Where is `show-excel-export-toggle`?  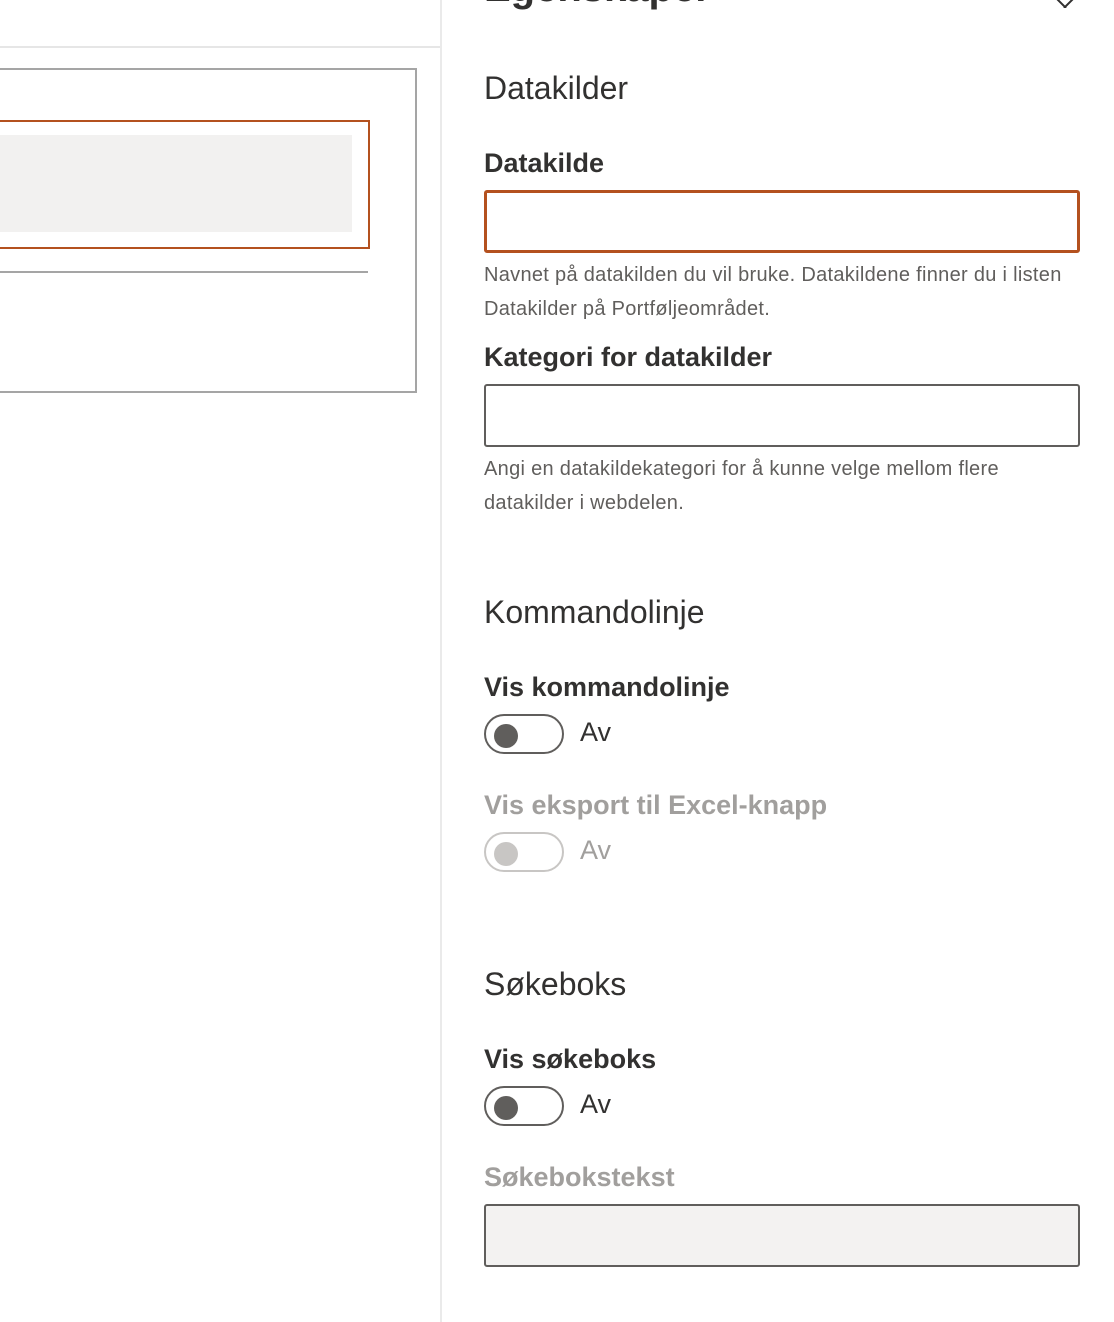
show-excel-export-toggle is located at coordinates (524, 852).